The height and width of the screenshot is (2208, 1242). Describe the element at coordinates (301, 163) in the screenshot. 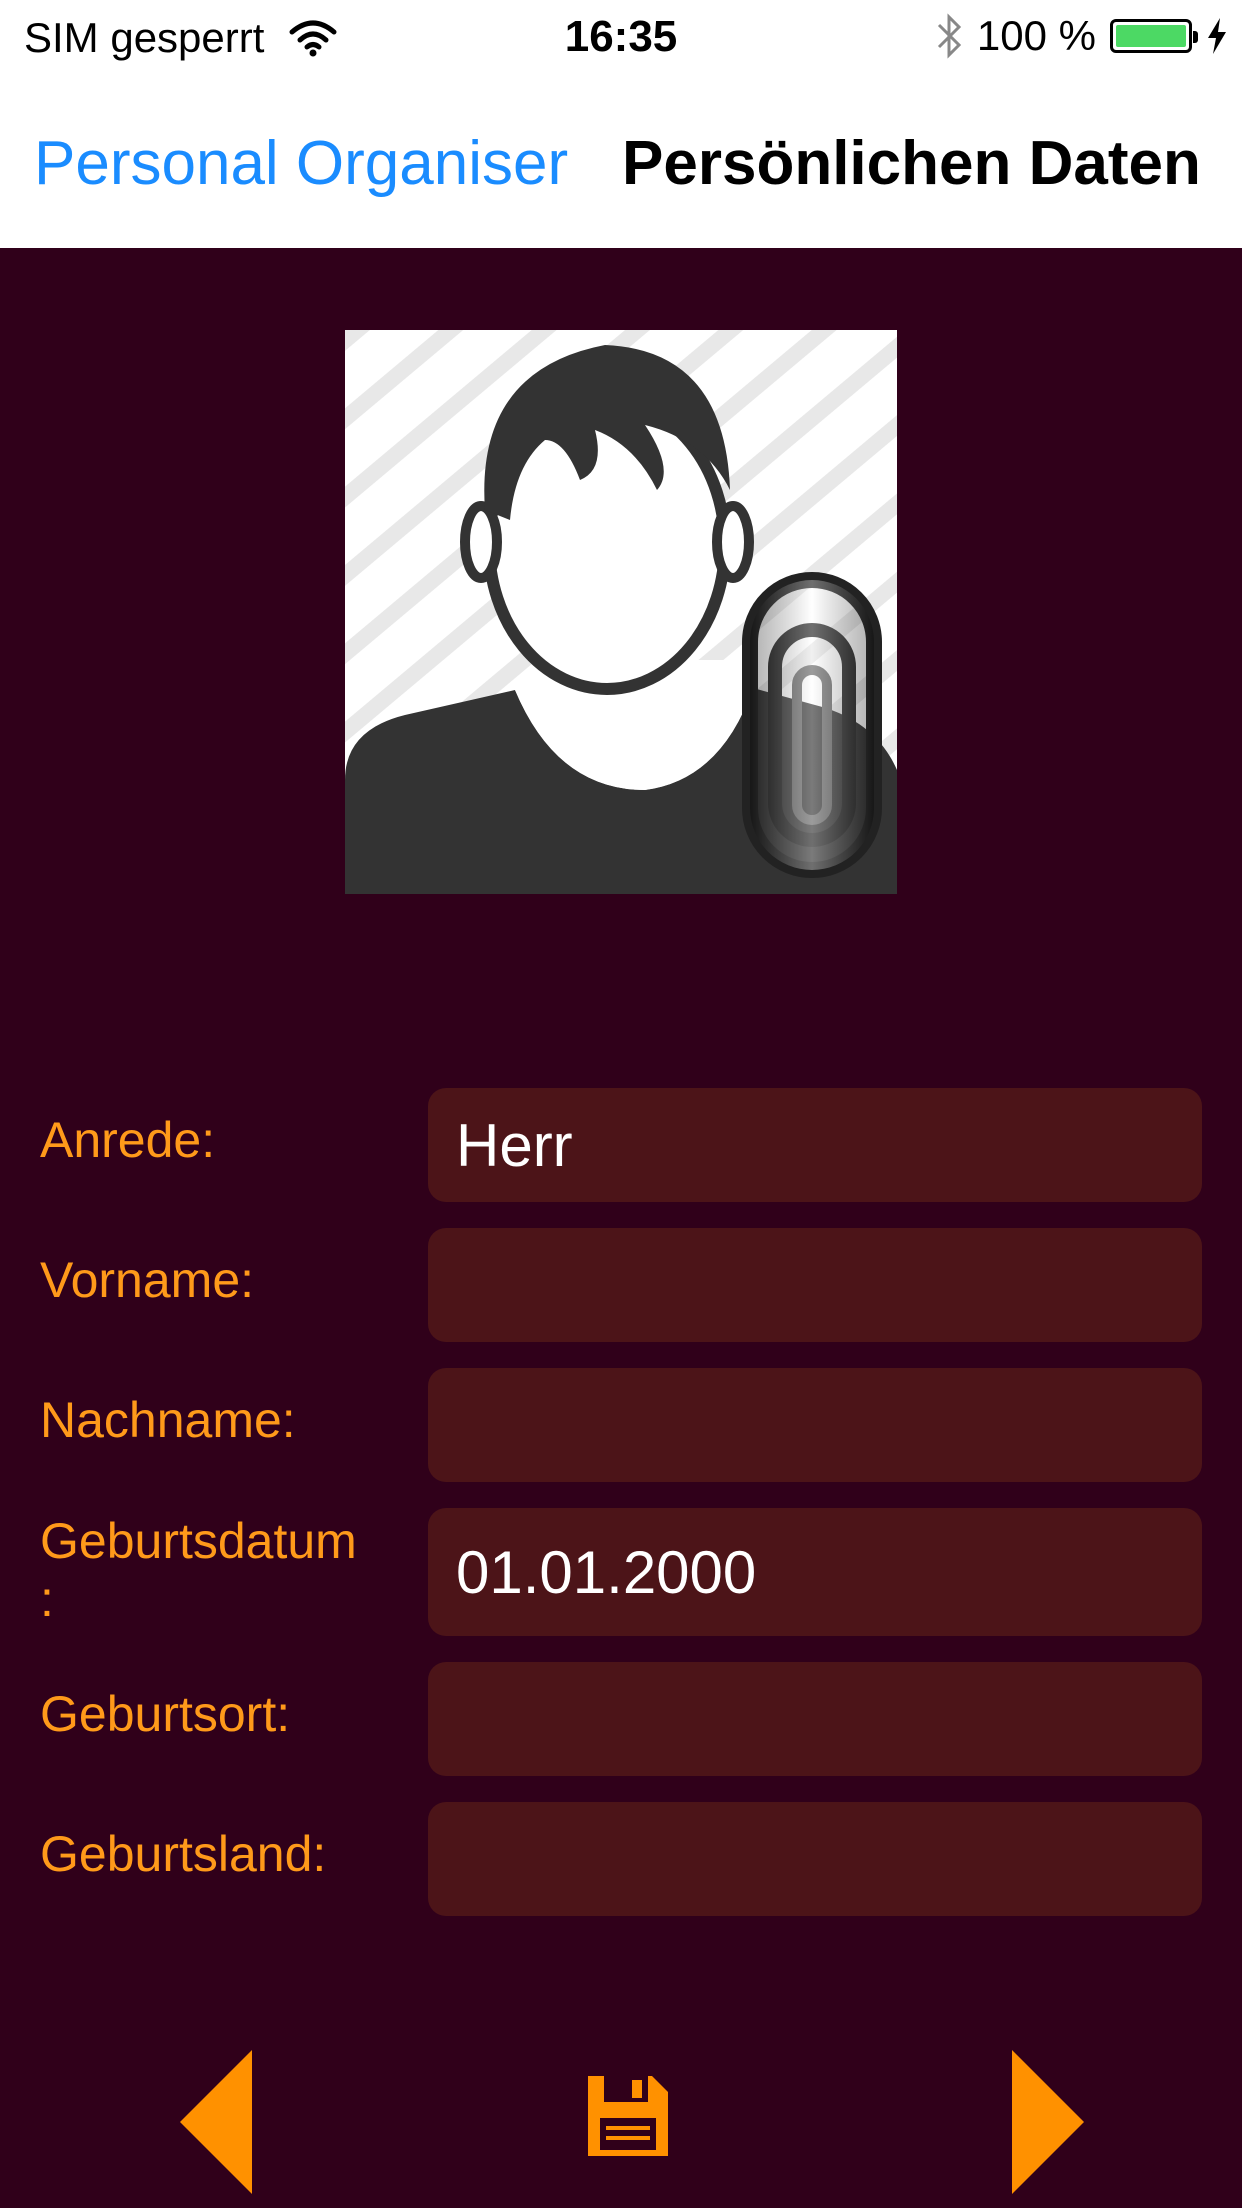

I see `back-button: Personal Organiser` at that location.